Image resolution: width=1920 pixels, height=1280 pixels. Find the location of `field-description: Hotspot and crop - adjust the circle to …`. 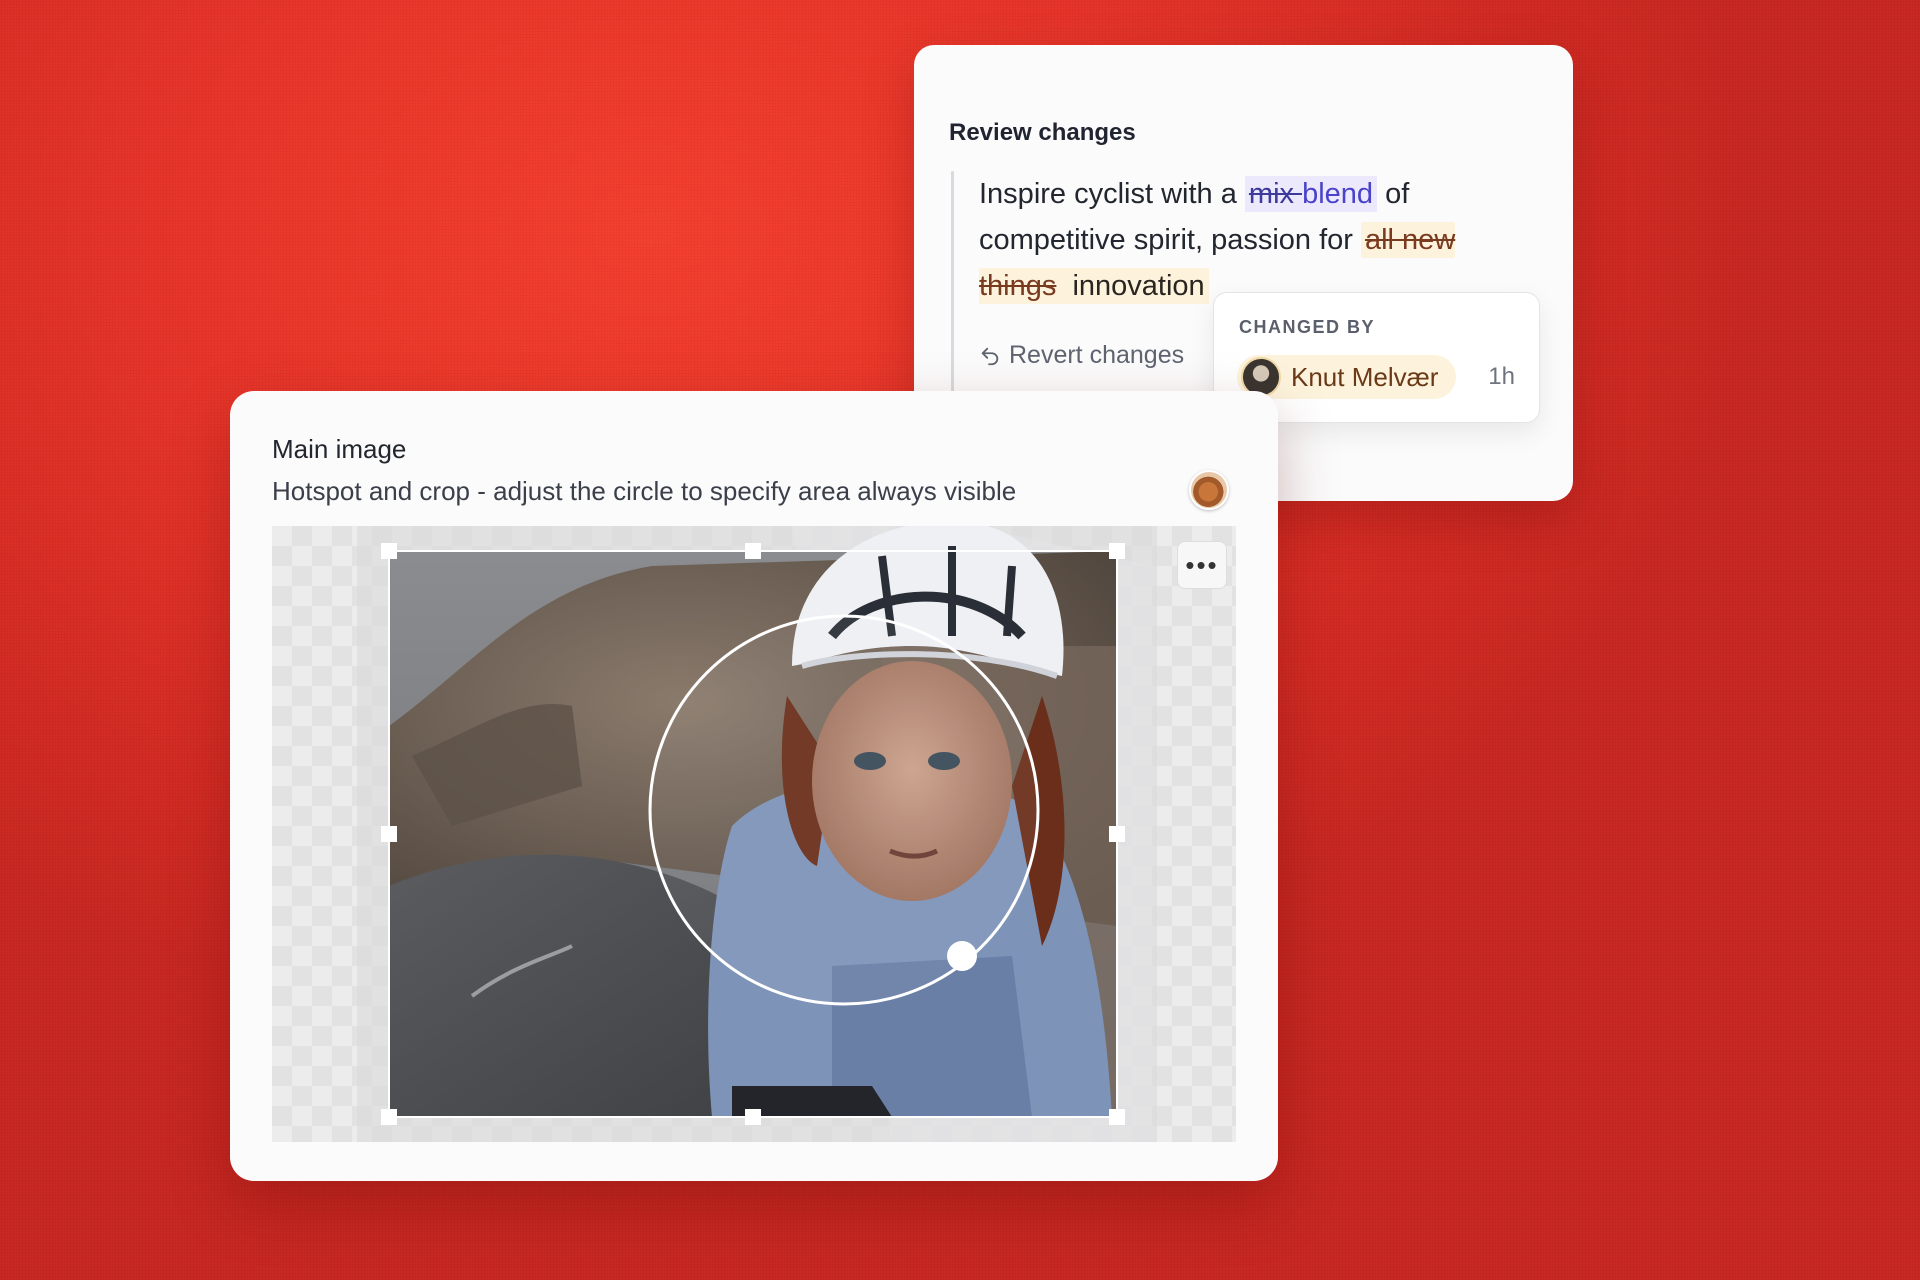

field-description: Hotspot and crop - adjust the circle to … is located at coordinates (644, 491).